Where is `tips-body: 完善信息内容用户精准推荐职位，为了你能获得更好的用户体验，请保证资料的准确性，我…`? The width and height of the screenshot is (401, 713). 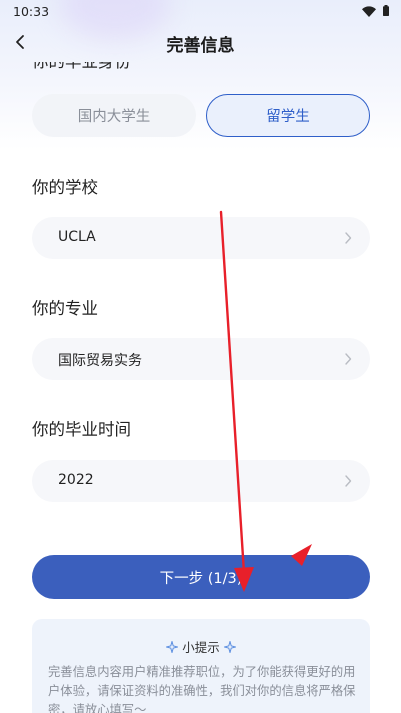 tips-body: 完善信息内容用户精准推荐职位，为了你能获得更好的用户体验，请保证资料的准确性，我… is located at coordinates (202, 689).